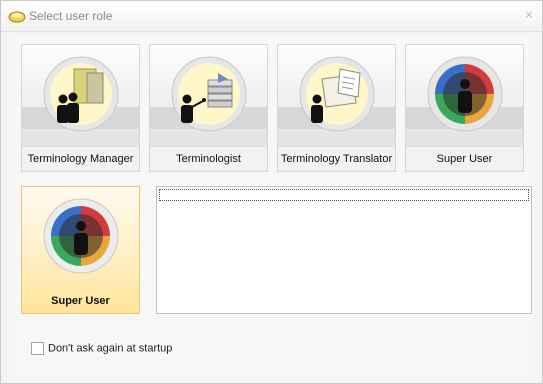 The image size is (543, 384). What do you see at coordinates (337, 94) in the screenshot?
I see `terminology-translator-icon` at bounding box center [337, 94].